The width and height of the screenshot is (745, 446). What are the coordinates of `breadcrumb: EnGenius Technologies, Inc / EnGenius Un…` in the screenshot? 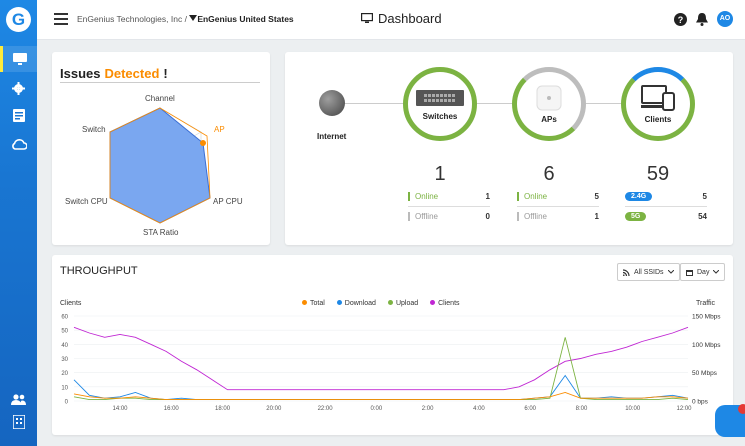 It's located at (185, 19).